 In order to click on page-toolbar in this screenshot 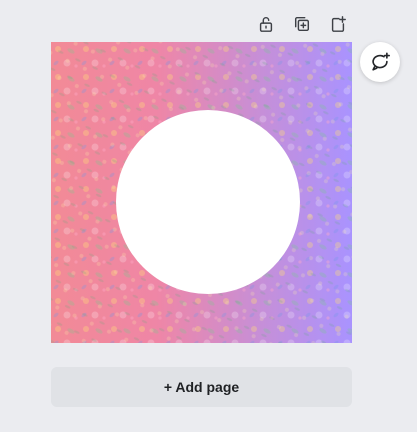, I will do `click(302, 24)`.